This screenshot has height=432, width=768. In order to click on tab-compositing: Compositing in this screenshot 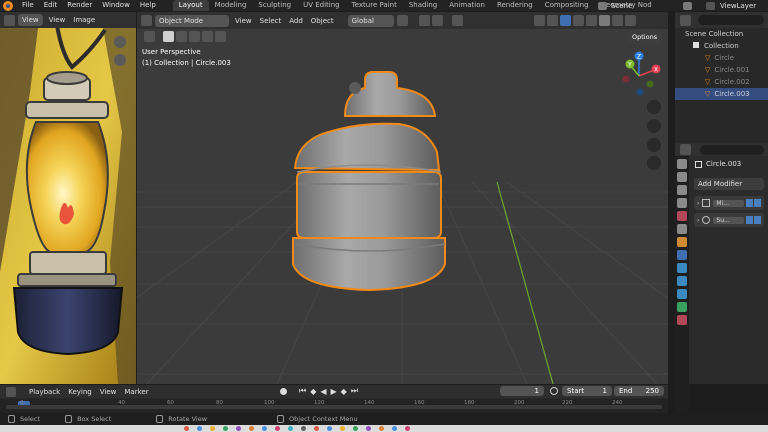, I will do `click(567, 5)`.